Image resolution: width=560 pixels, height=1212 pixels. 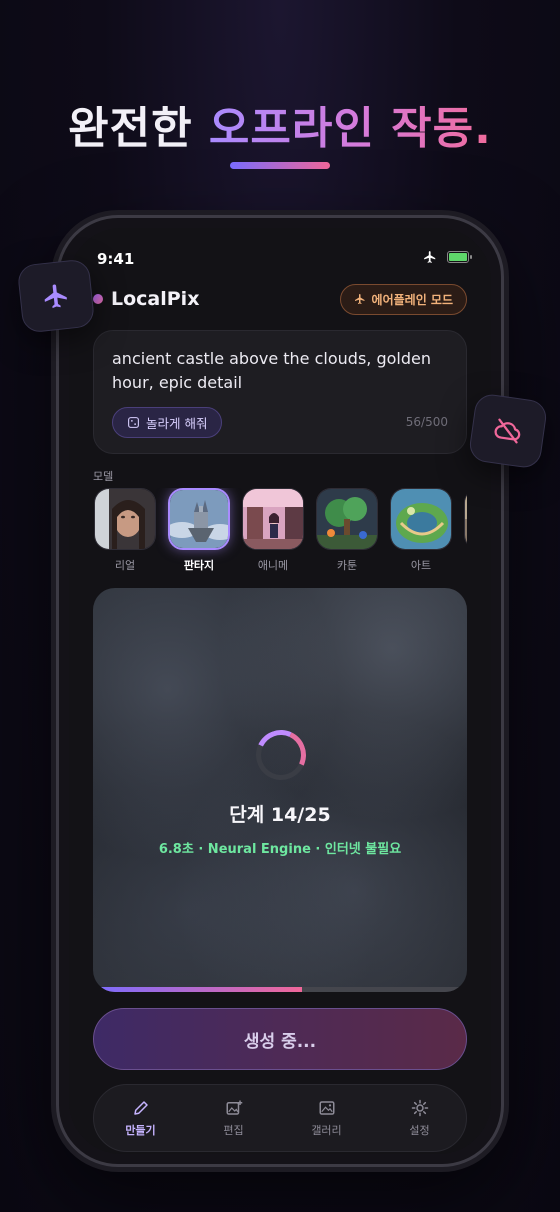 What do you see at coordinates (125, 519) in the screenshot?
I see `model-thumb-real` at bounding box center [125, 519].